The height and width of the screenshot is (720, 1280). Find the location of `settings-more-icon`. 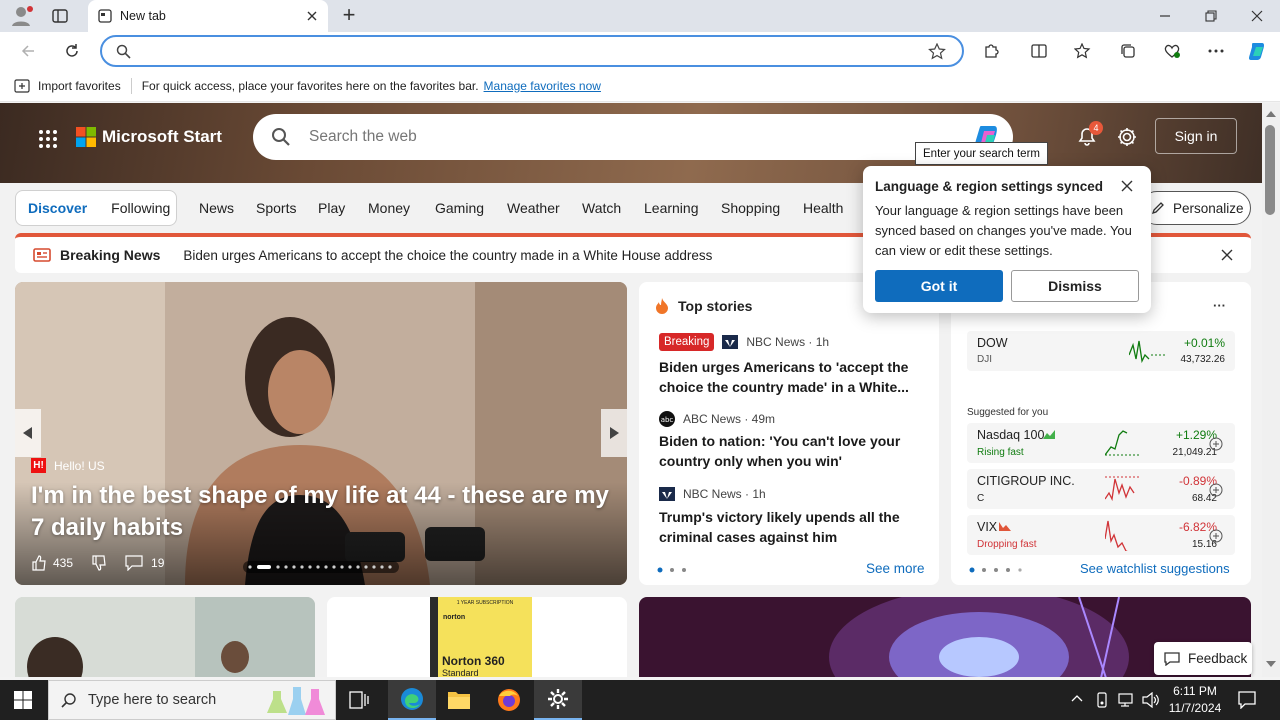

settings-more-icon is located at coordinates (1216, 51).